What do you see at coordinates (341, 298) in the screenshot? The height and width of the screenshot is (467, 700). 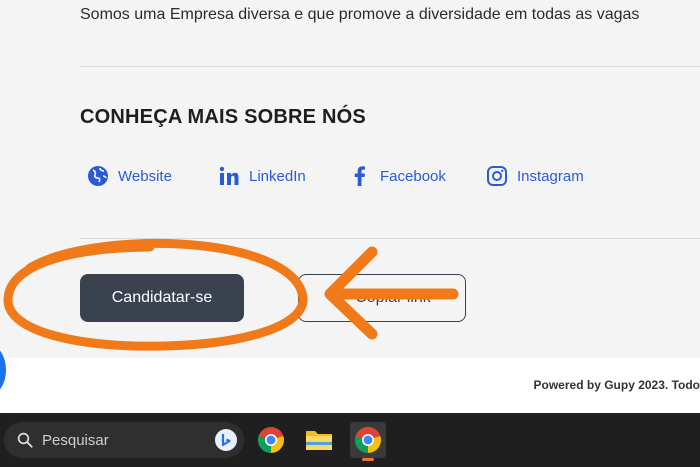 I see `link-icon` at bounding box center [341, 298].